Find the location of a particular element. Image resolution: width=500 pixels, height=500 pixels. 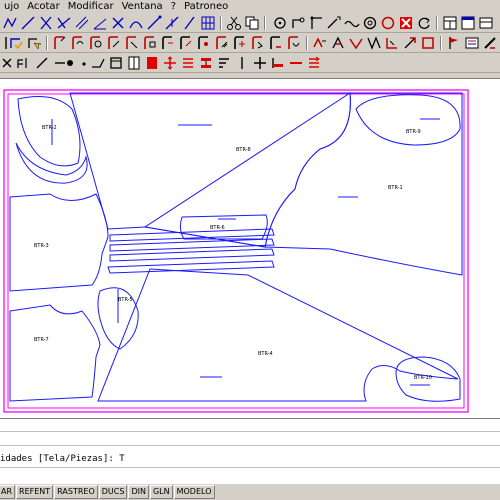

rotate-icon is located at coordinates (424, 23).